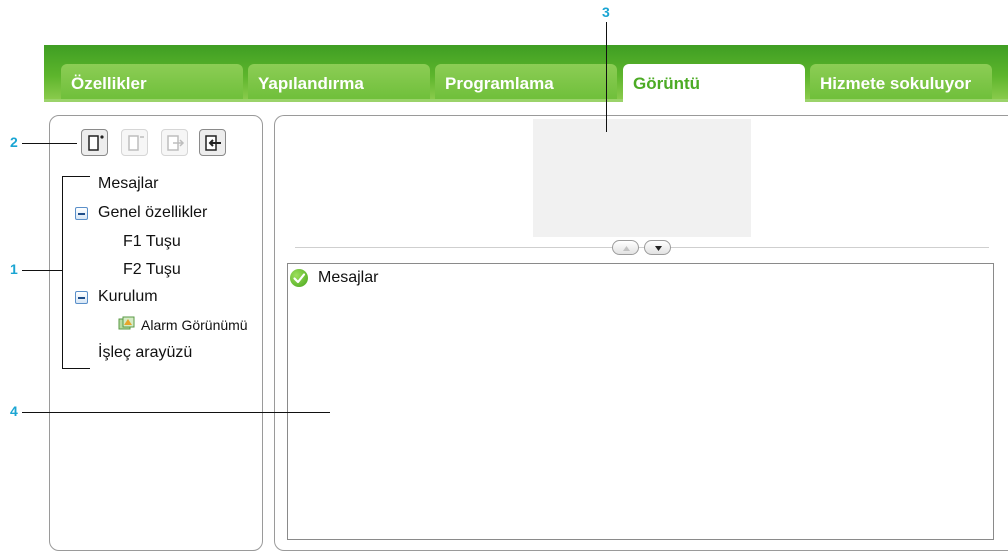  I want to click on callout-4-line, so click(176, 412).